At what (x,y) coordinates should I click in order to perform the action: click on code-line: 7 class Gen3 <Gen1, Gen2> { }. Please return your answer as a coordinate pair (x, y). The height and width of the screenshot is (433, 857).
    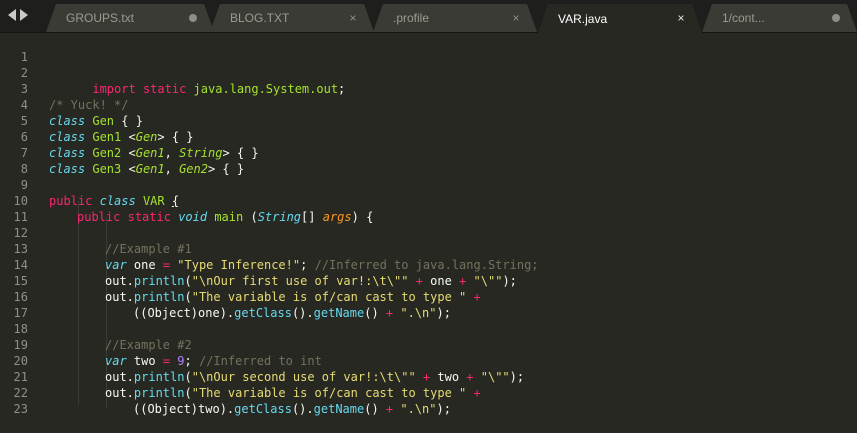
    Looking at the image, I should click on (428, 152).